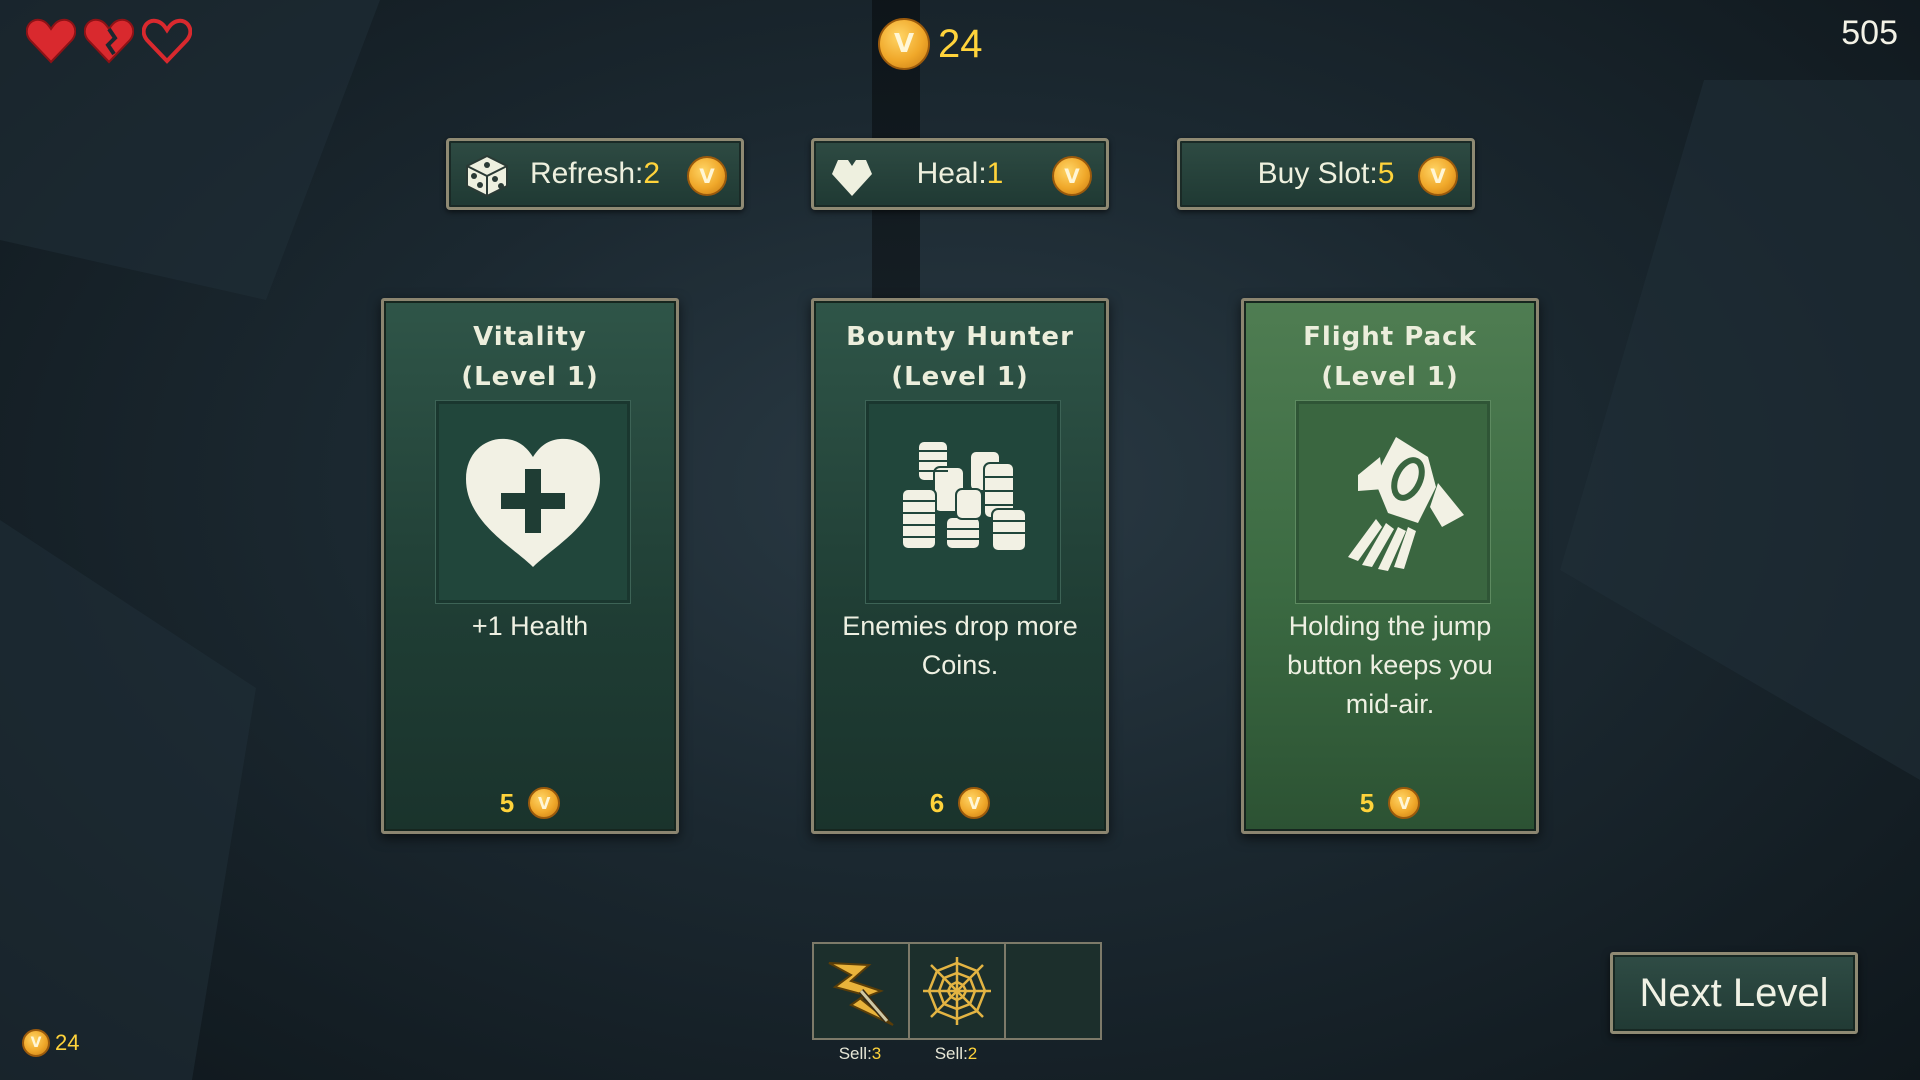 This screenshot has width=1920, height=1080. I want to click on buy-slot-text: Buy Slot:, so click(1317, 173).